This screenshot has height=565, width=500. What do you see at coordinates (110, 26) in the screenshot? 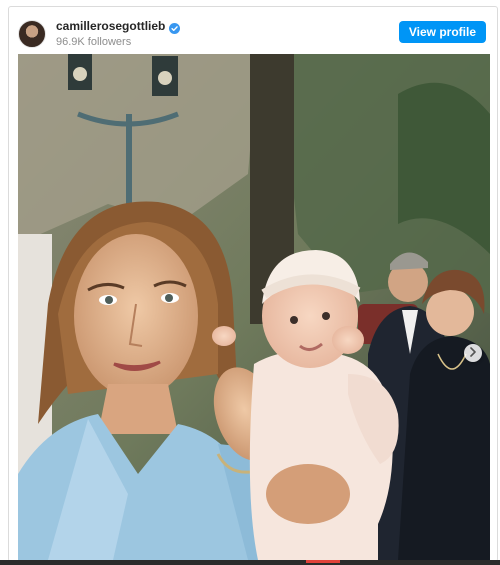
I see `username: camillerosegottlieb` at bounding box center [110, 26].